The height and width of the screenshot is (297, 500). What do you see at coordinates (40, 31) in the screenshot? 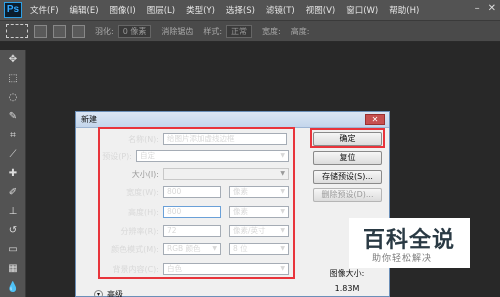
I see `new-selection-icon` at bounding box center [40, 31].